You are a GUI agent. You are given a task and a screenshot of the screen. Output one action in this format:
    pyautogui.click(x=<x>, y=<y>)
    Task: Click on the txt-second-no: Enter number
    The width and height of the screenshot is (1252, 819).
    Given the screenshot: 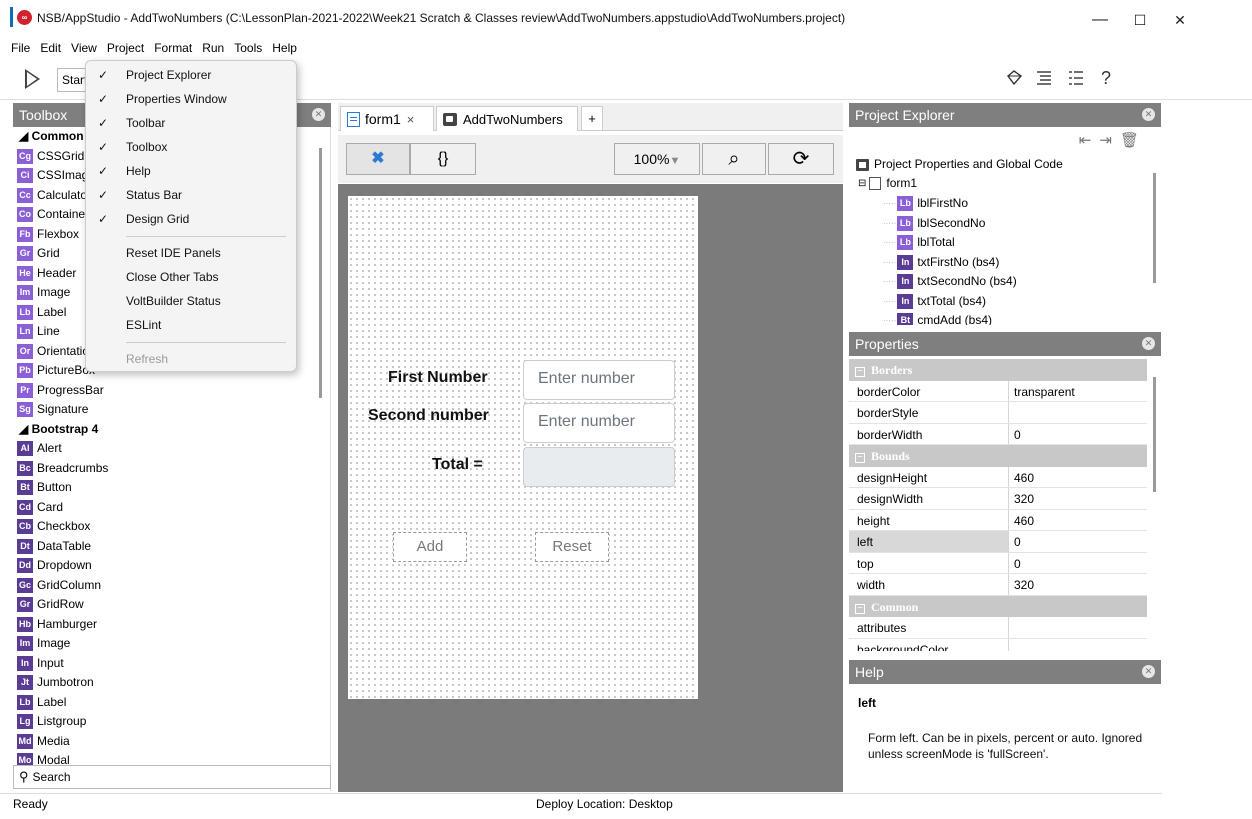 What is the action you would take?
    pyautogui.click(x=599, y=423)
    